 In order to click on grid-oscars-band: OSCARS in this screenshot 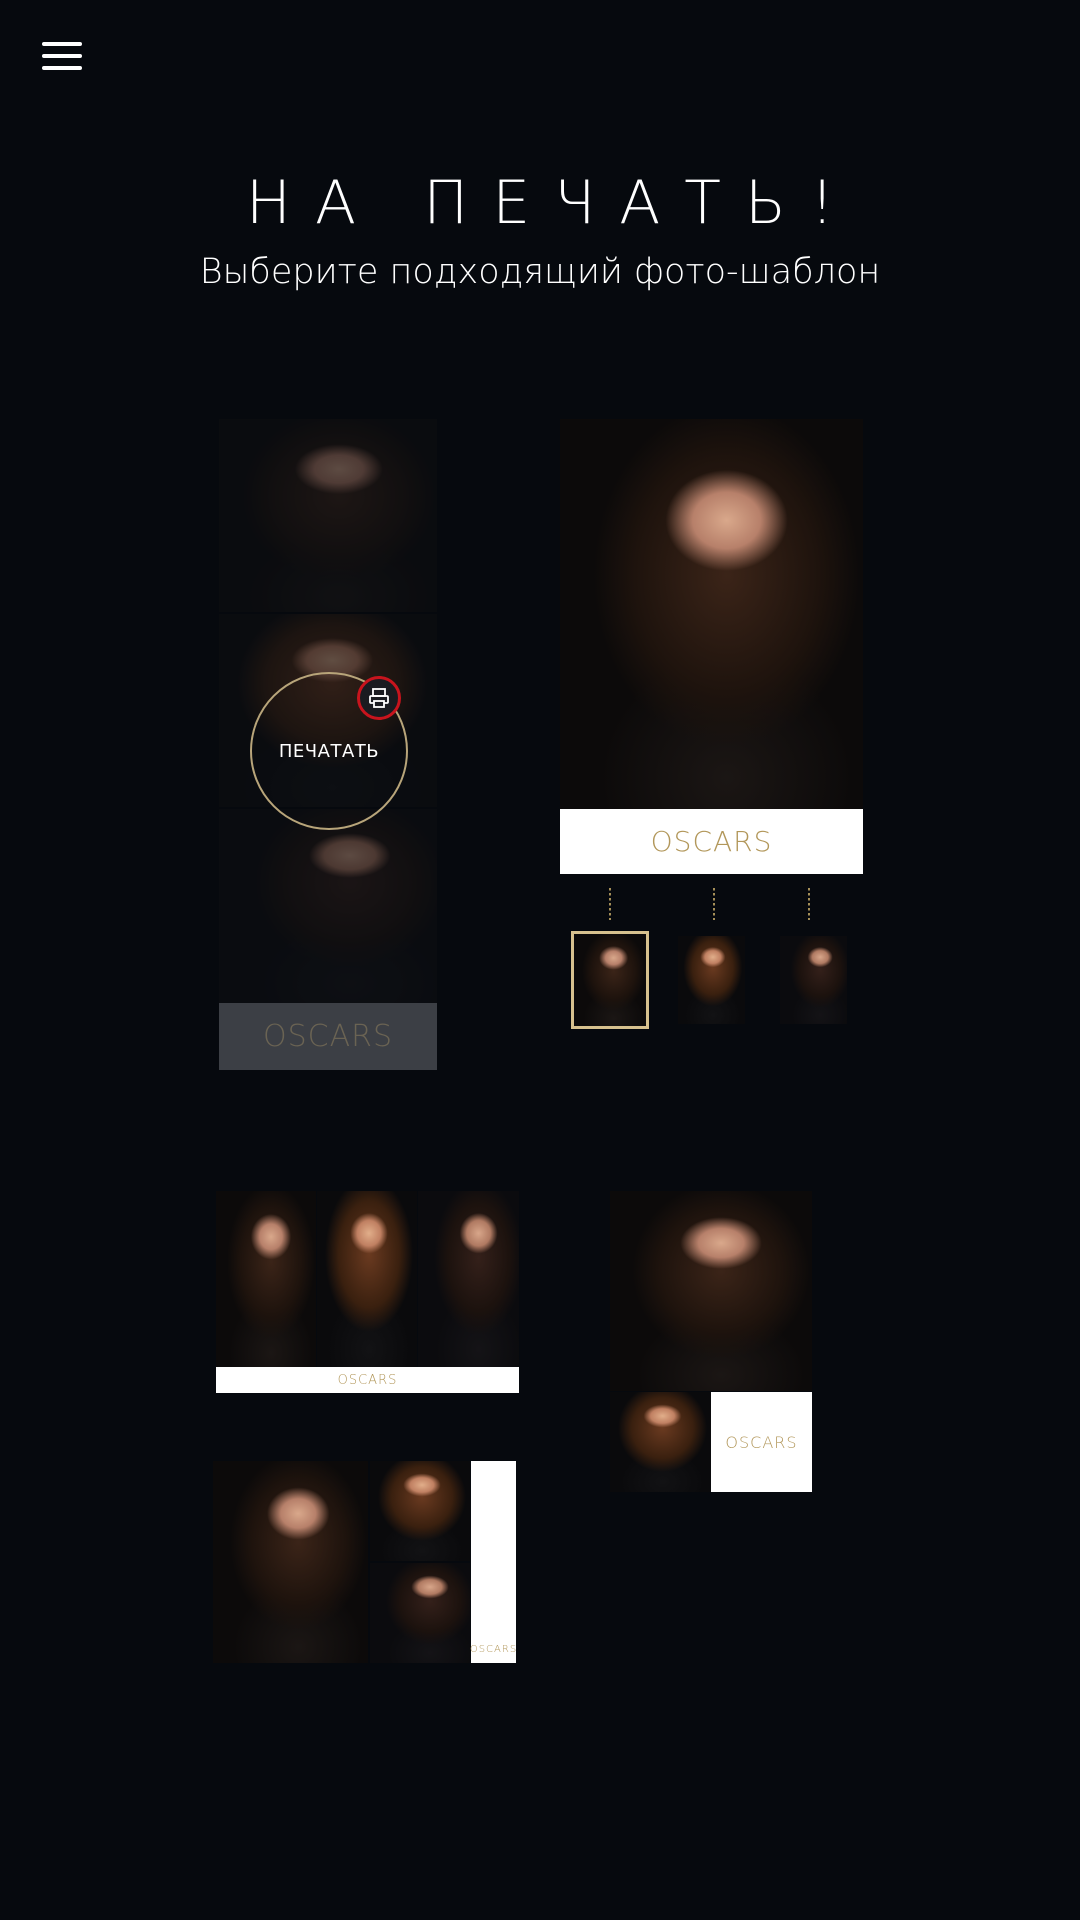, I will do `click(761, 1442)`.